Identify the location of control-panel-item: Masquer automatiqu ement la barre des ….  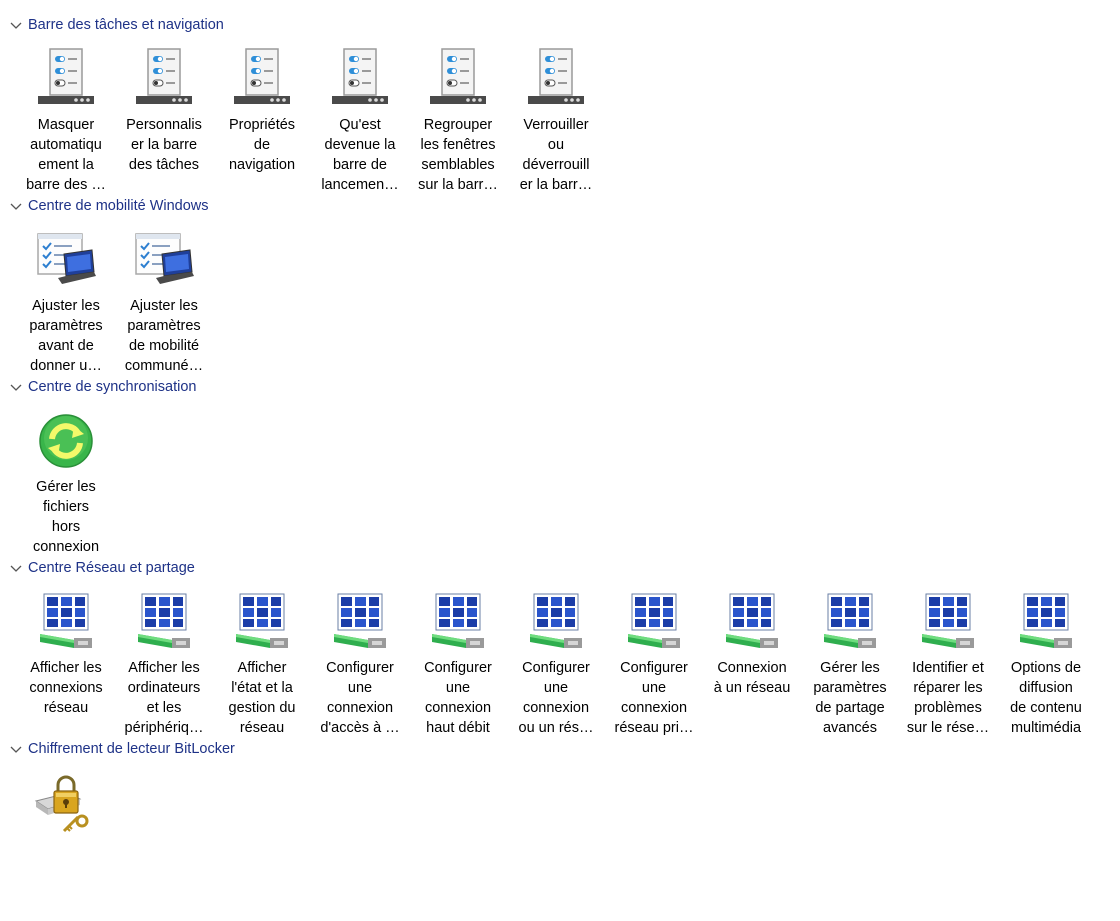
(66, 122).